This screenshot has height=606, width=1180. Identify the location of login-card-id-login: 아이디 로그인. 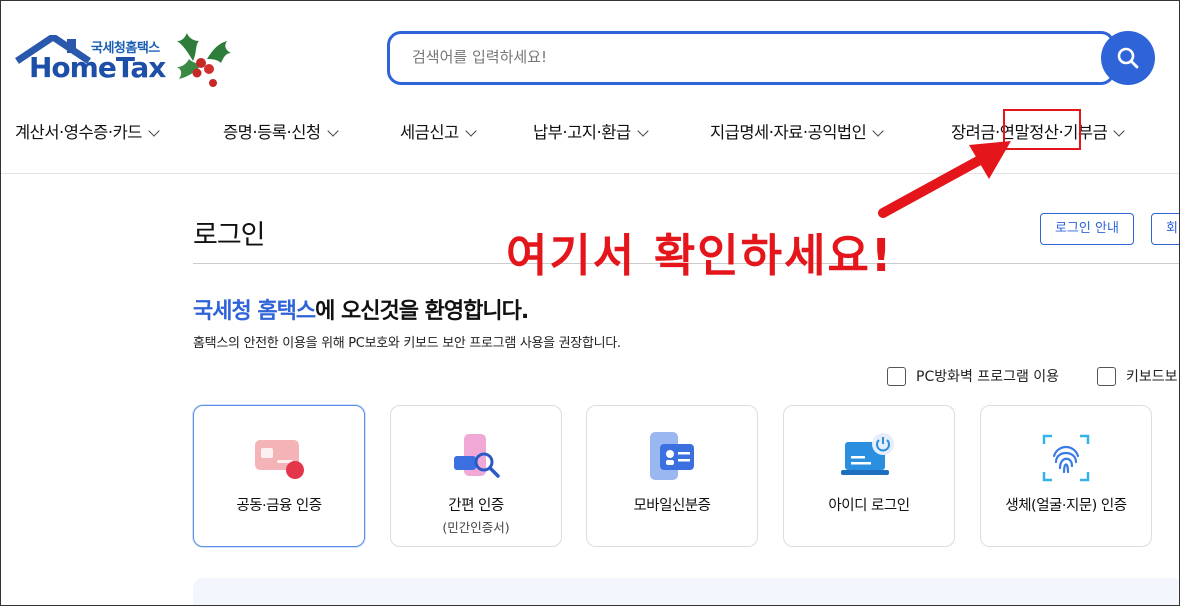
(869, 476).